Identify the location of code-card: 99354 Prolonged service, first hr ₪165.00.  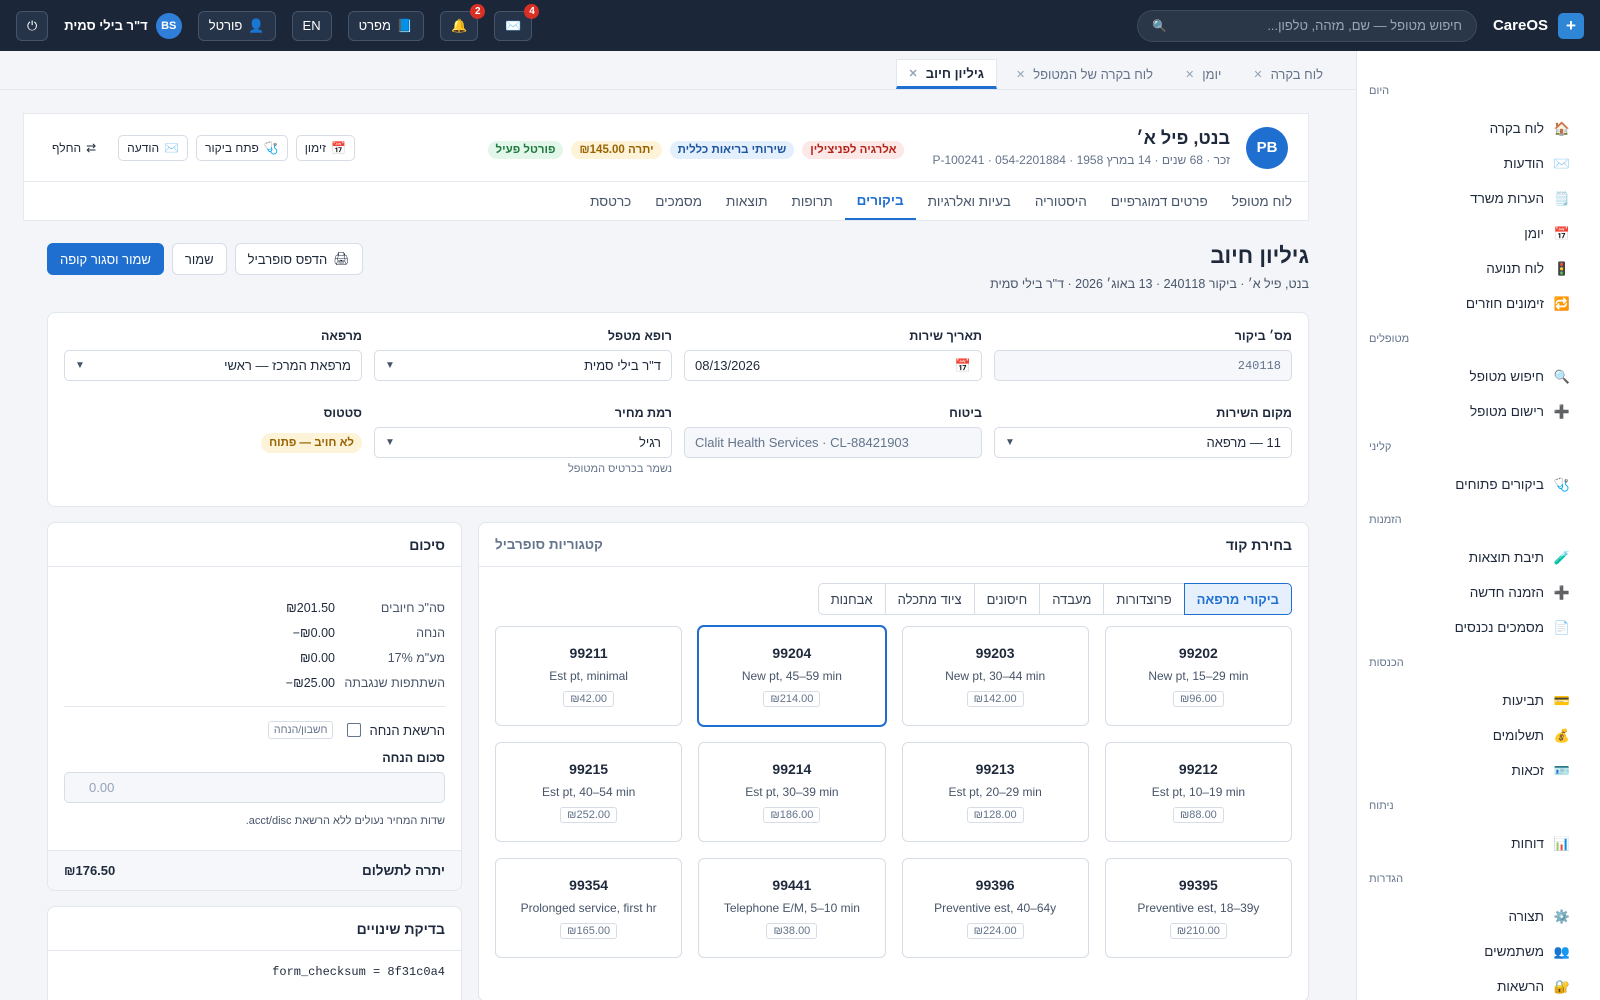
(589, 908).